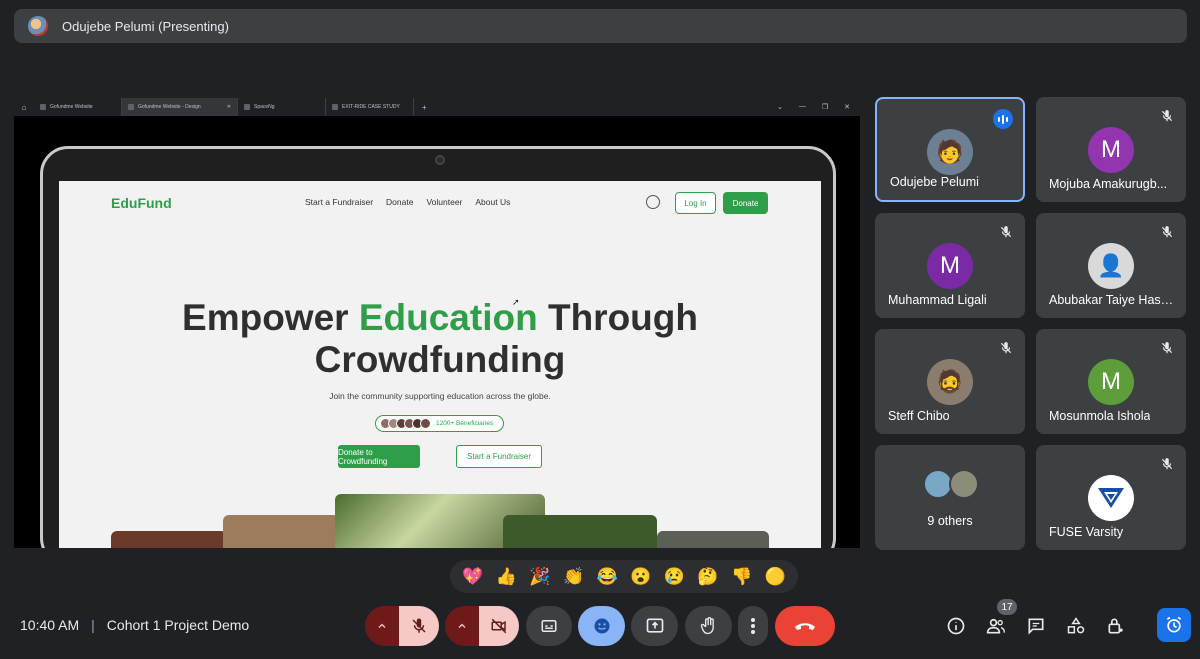 This screenshot has width=1200, height=659. Describe the element at coordinates (1003, 119) in the screenshot. I see `speaking-indicator-icon` at that location.